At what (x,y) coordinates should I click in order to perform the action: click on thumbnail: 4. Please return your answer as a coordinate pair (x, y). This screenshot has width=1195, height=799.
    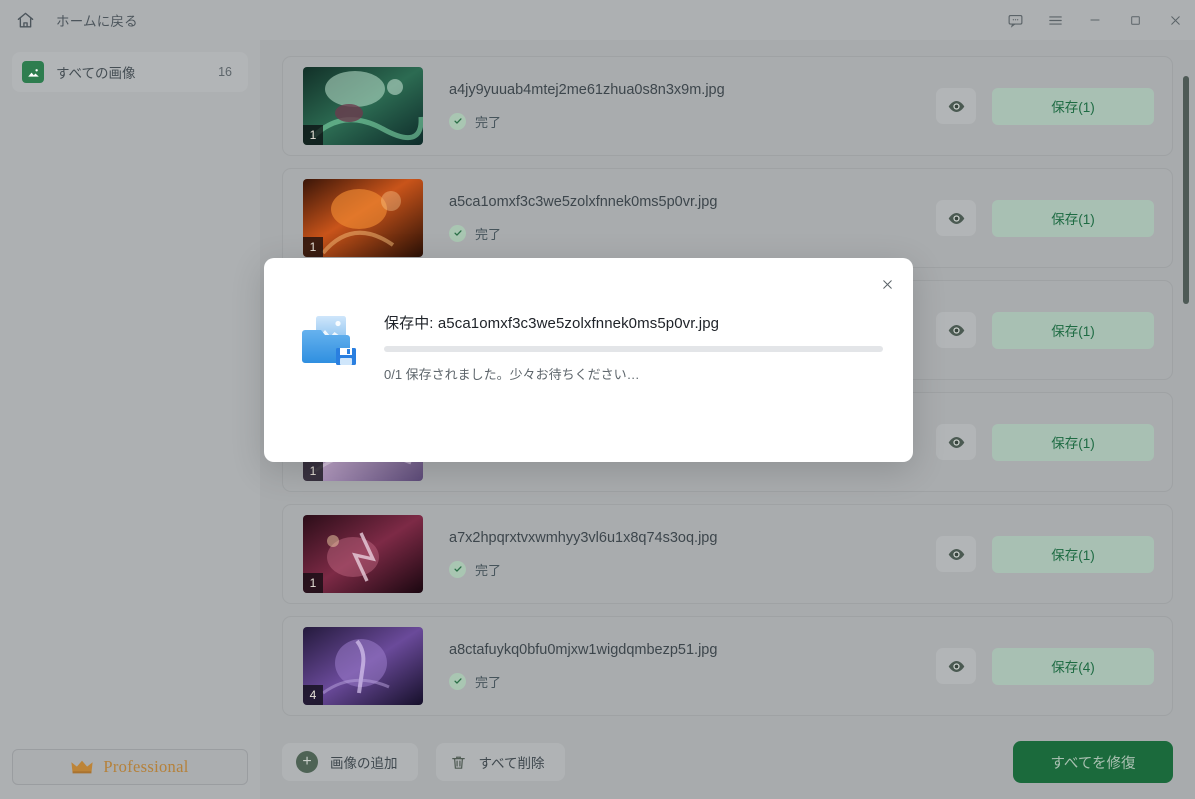
    Looking at the image, I should click on (363, 666).